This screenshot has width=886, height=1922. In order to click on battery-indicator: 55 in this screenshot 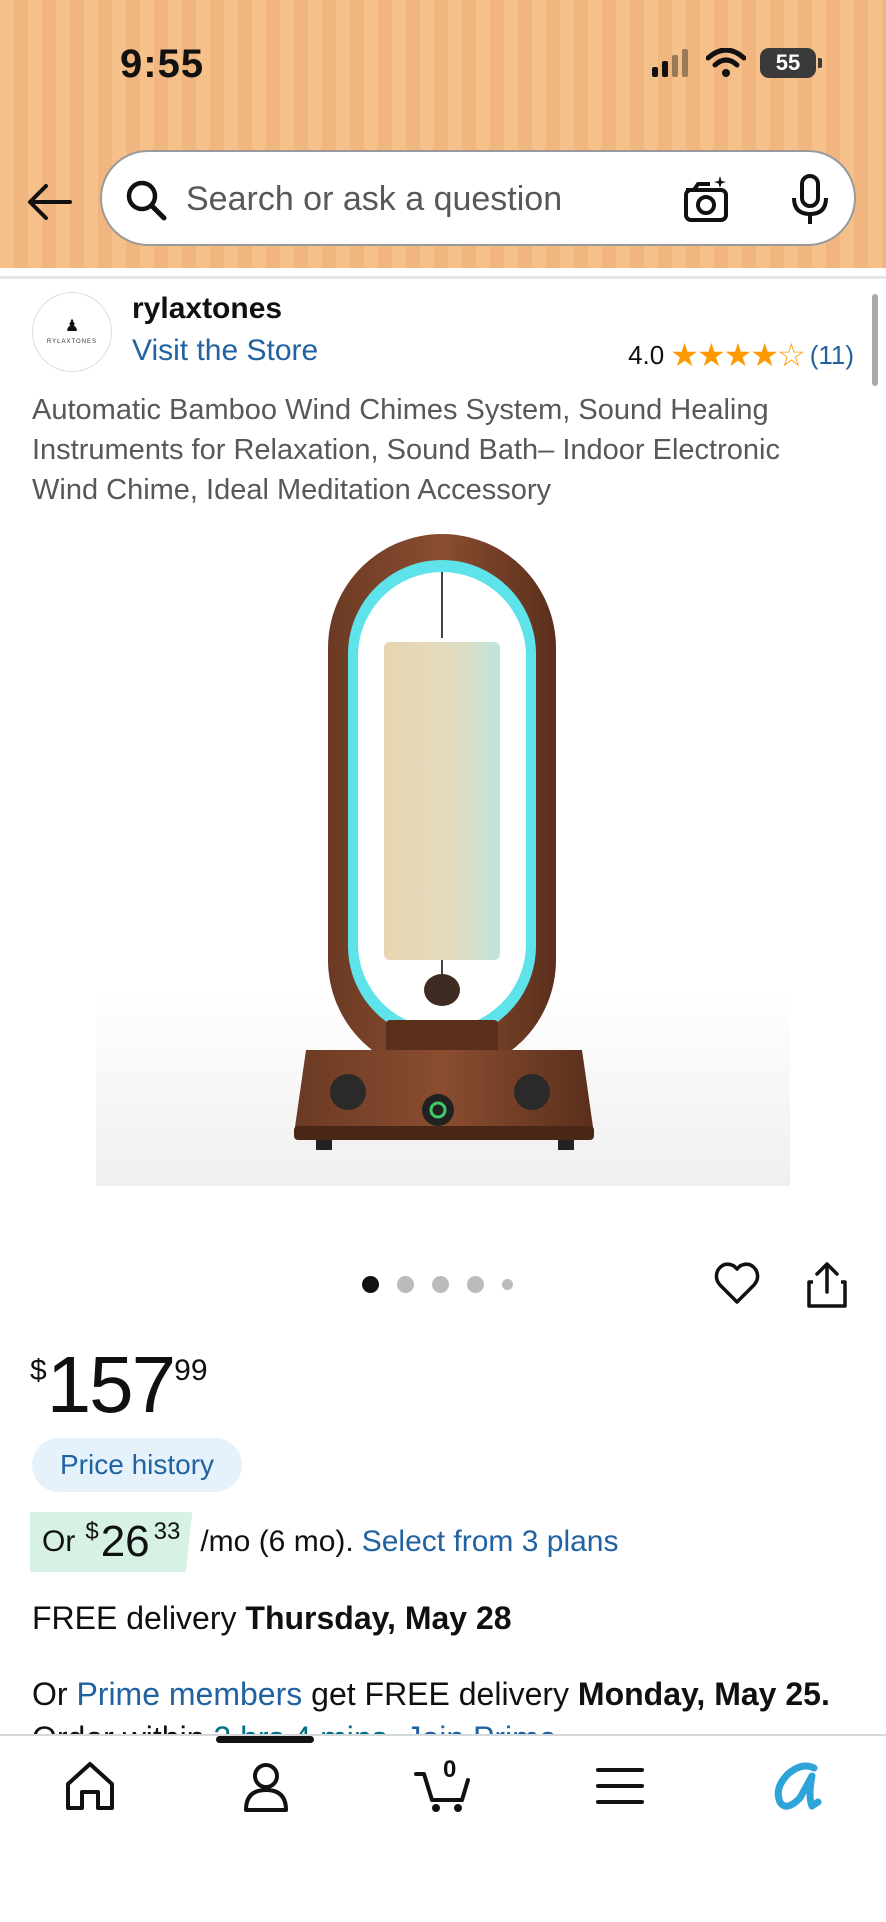, I will do `click(791, 63)`.